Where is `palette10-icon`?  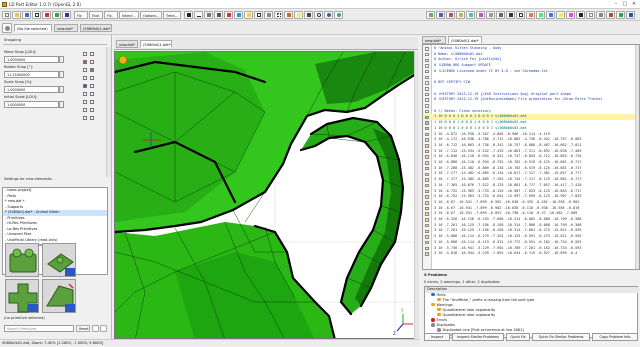 palette10-icon is located at coordinates (620, 14).